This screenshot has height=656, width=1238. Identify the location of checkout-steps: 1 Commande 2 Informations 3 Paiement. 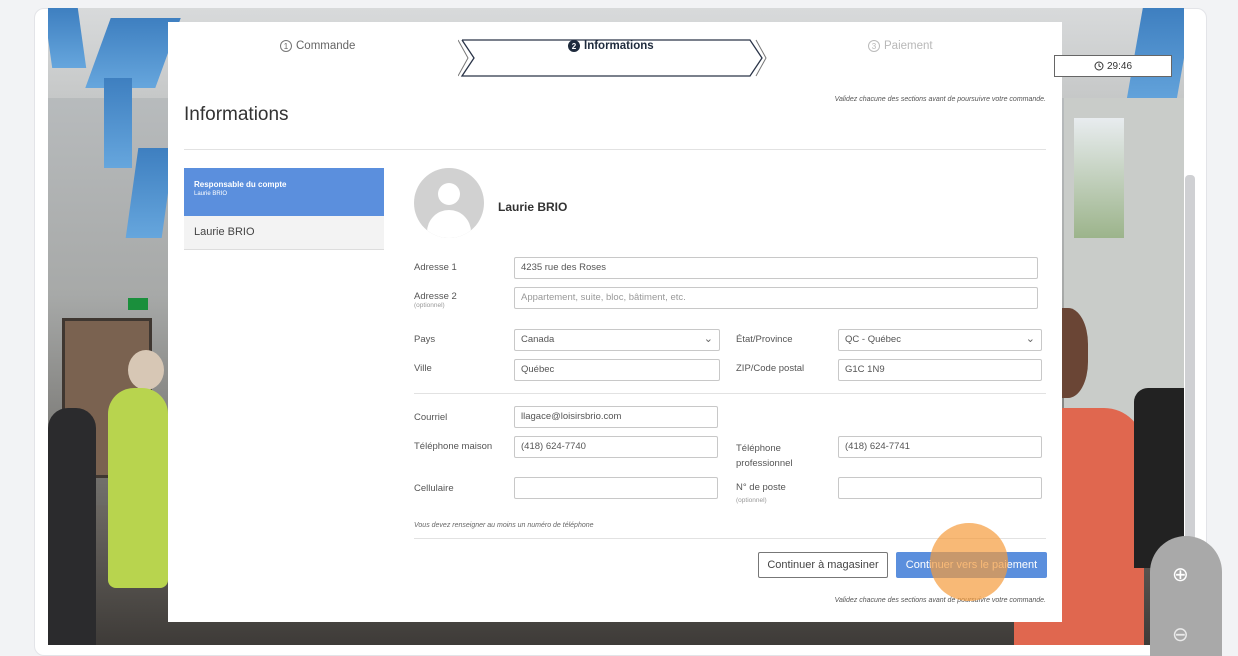
(615, 51).